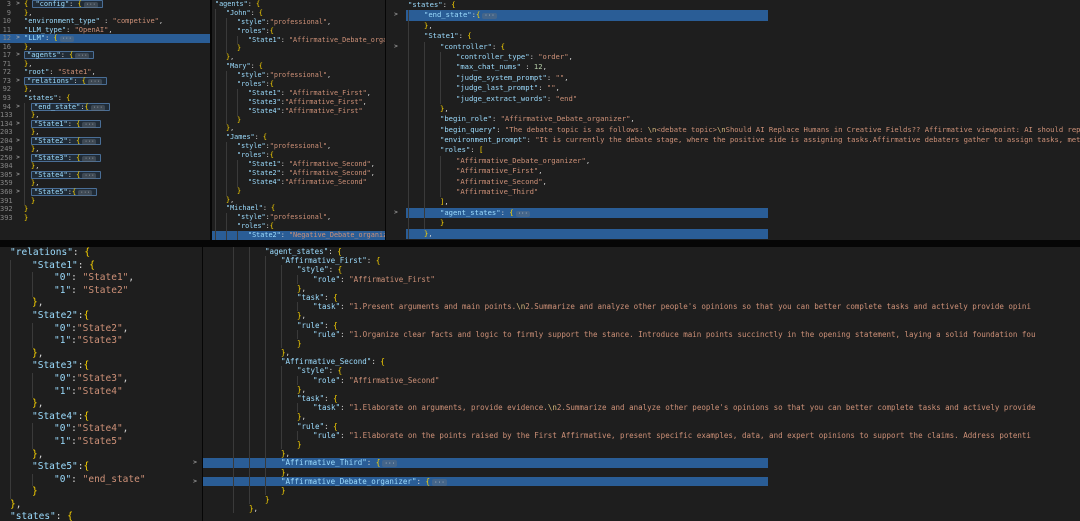  Describe the element at coordinates (66, 80) in the screenshot. I see `folded-region-box: "relations": {···` at that location.